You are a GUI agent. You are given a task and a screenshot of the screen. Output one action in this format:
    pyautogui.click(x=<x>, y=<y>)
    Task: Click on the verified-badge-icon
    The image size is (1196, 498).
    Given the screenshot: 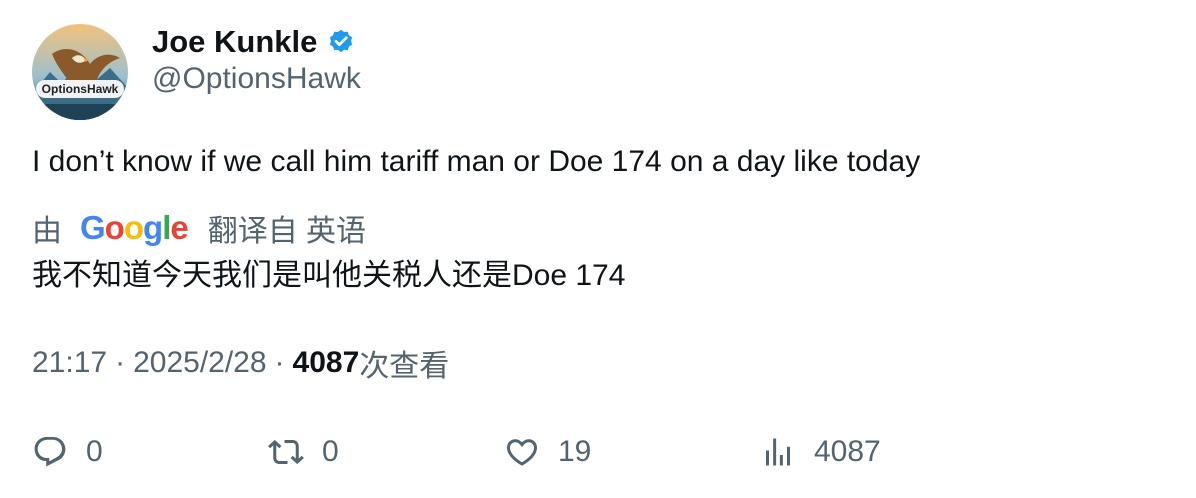 What is the action you would take?
    pyautogui.click(x=341, y=42)
    